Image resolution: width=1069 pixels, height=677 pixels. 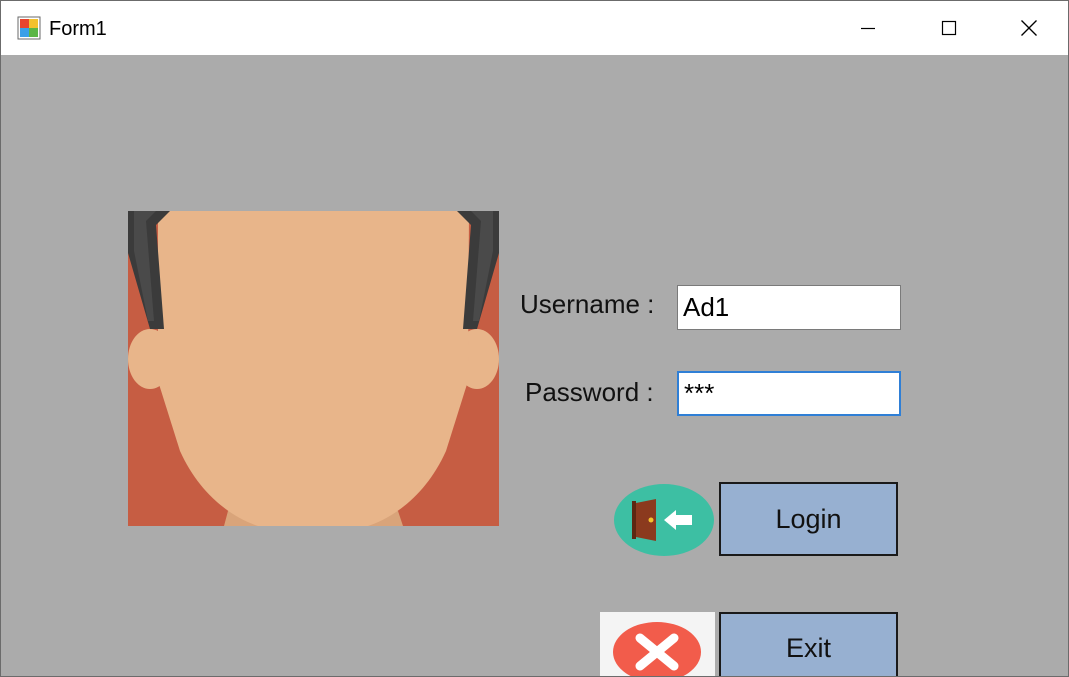 What do you see at coordinates (78, 29) in the screenshot?
I see `window-title: Form1` at bounding box center [78, 29].